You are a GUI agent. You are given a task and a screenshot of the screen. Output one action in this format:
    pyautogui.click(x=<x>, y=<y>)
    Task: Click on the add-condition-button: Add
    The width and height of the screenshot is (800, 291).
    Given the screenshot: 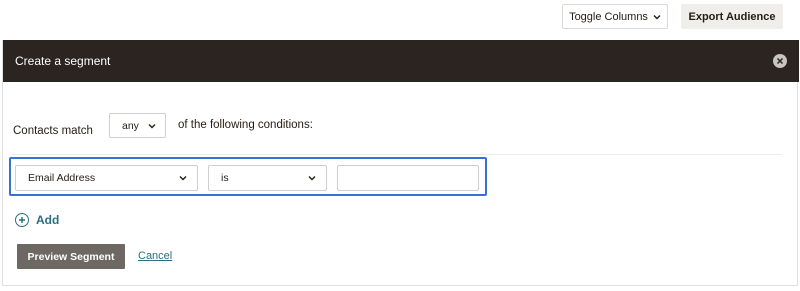 What is the action you would take?
    pyautogui.click(x=37, y=220)
    